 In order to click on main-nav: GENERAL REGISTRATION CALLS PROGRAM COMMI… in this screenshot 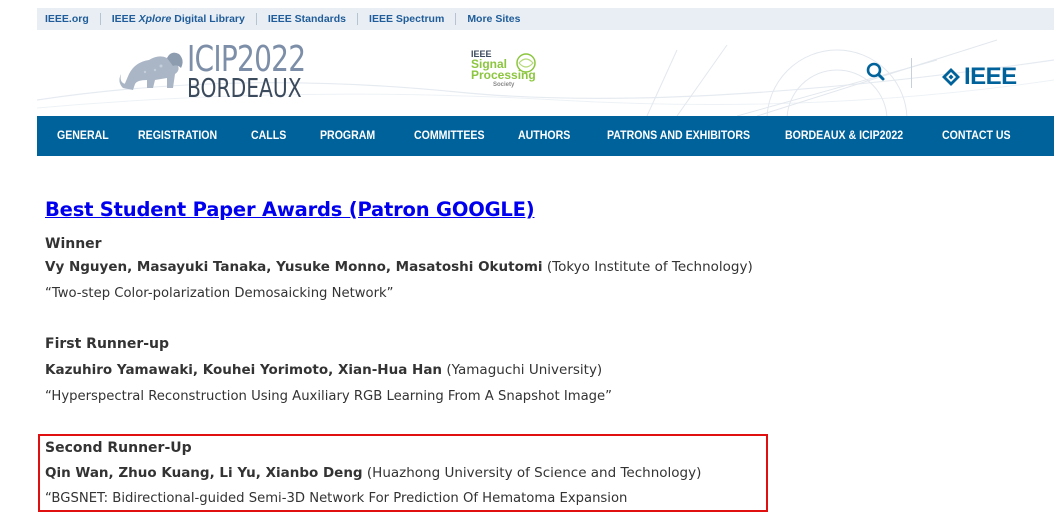, I will do `click(545, 136)`.